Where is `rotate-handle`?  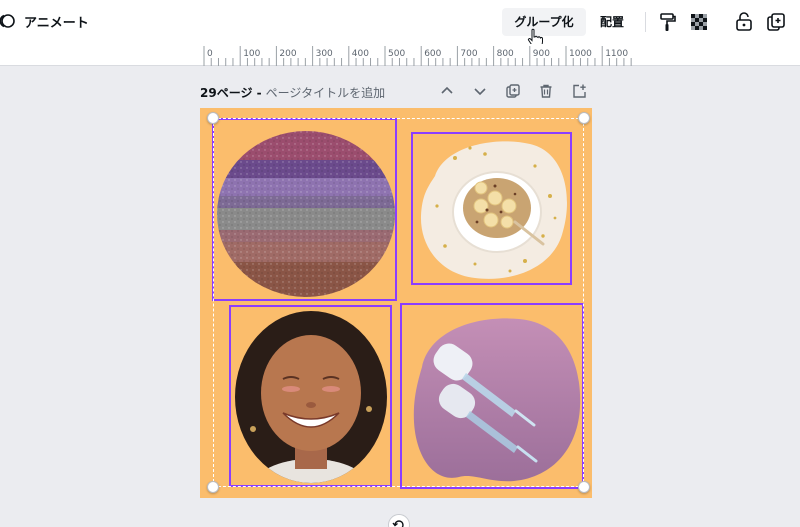
rotate-handle is located at coordinates (399, 520).